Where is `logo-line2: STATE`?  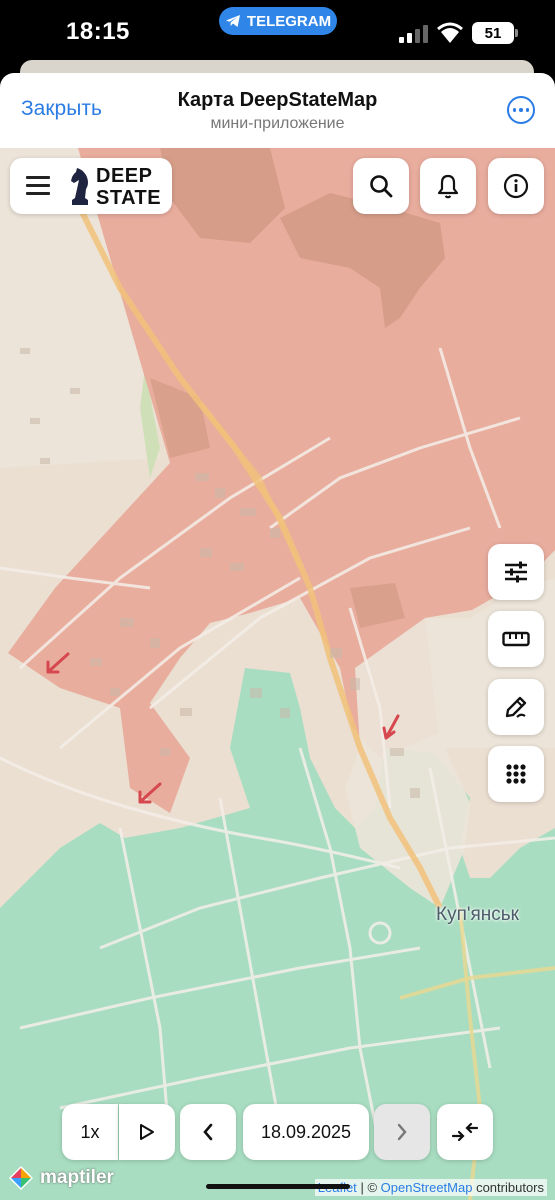 logo-line2: STATE is located at coordinates (129, 198).